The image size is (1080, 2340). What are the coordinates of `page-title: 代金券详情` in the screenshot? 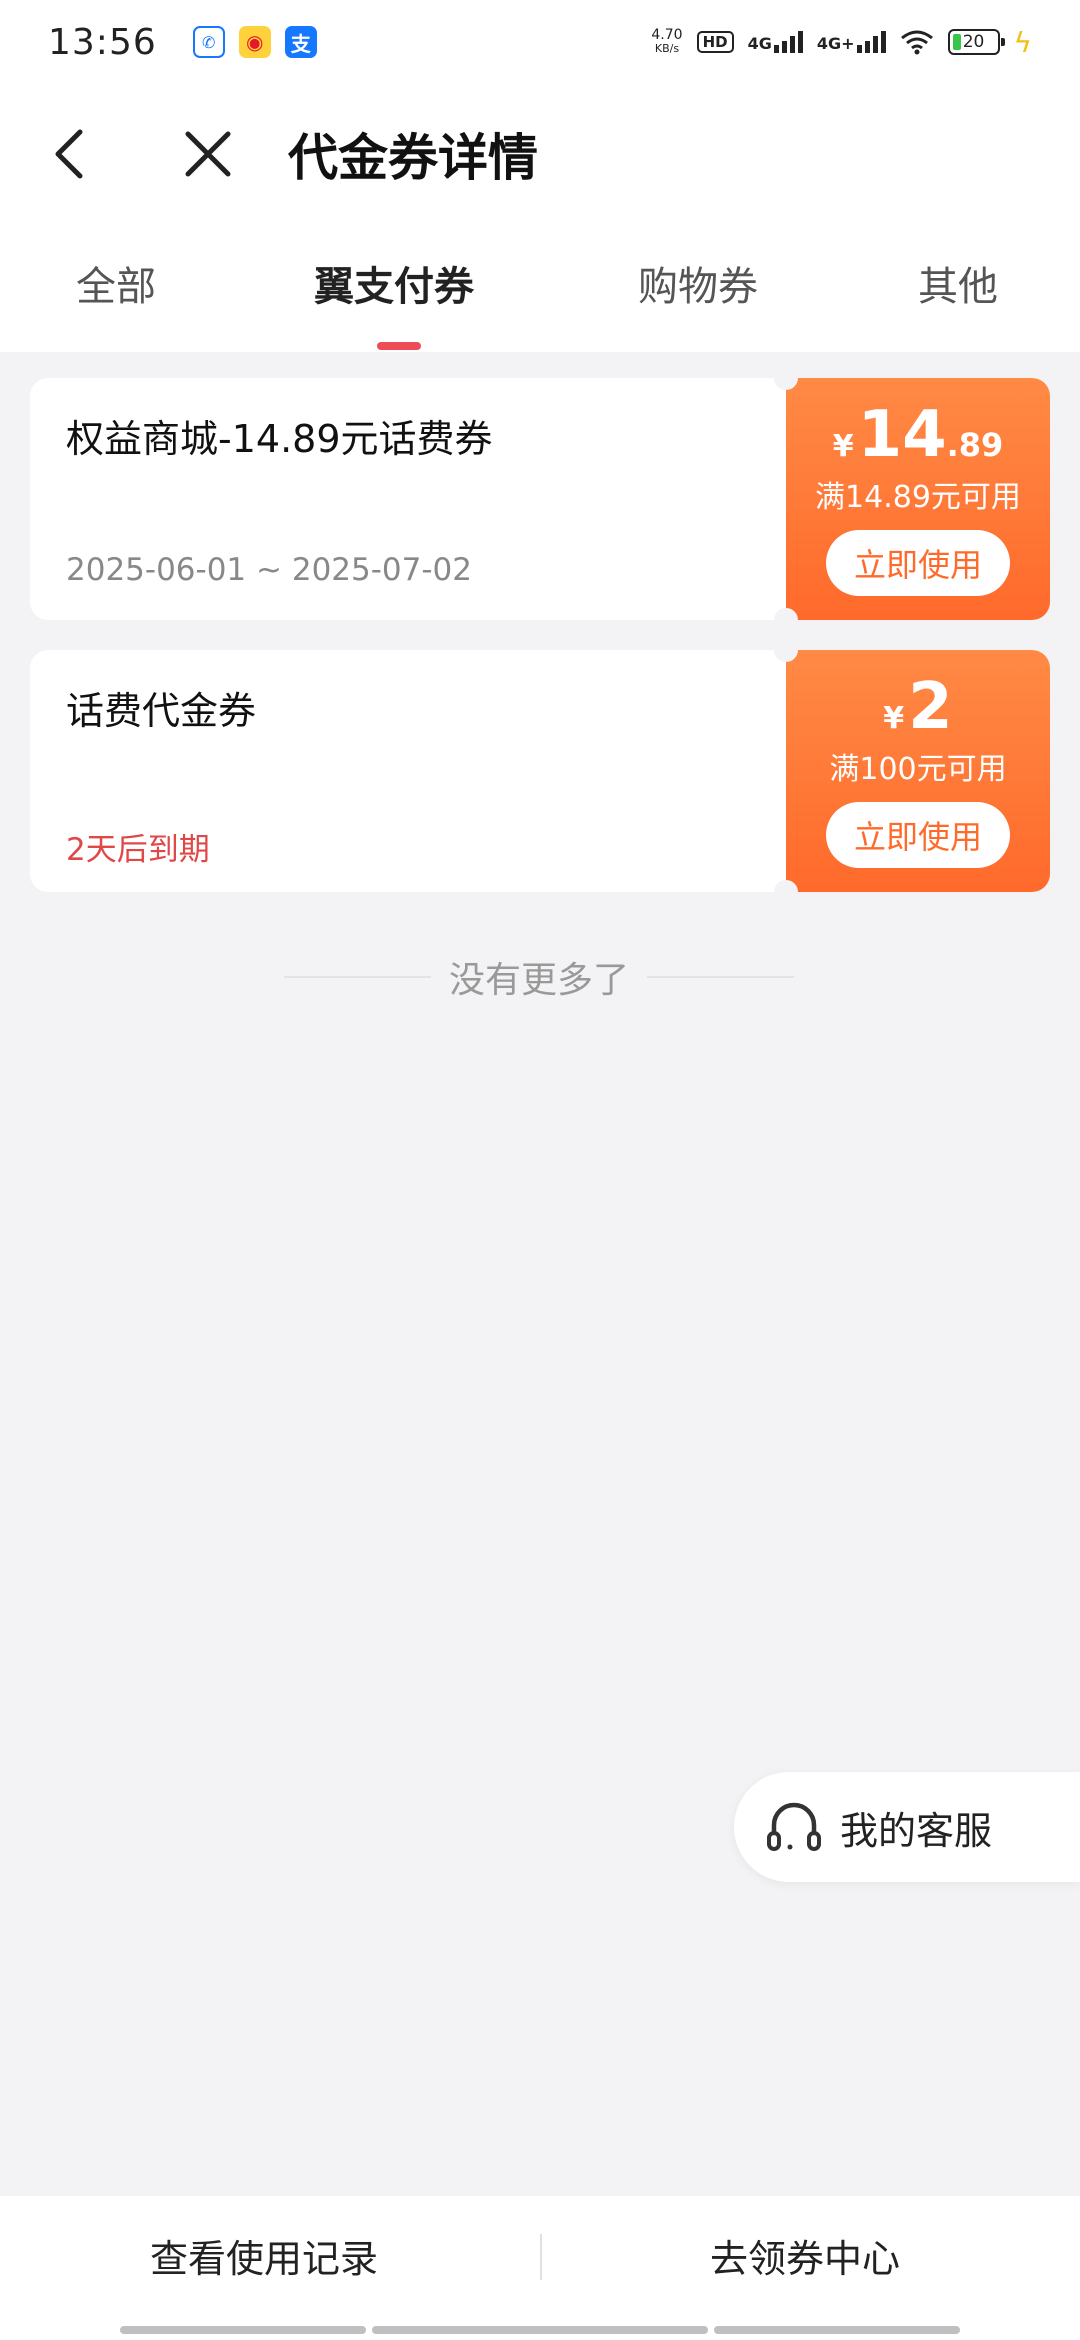 It's located at (413, 158).